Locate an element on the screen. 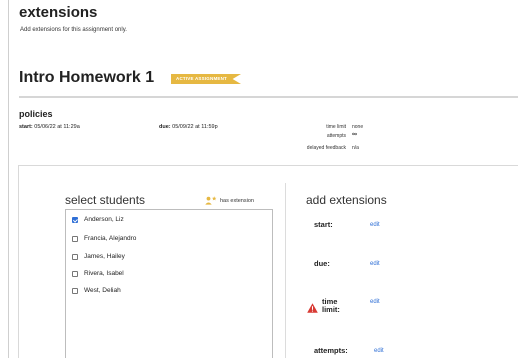 This screenshot has width=518, height=358. page-title: extensions is located at coordinates (58, 12).